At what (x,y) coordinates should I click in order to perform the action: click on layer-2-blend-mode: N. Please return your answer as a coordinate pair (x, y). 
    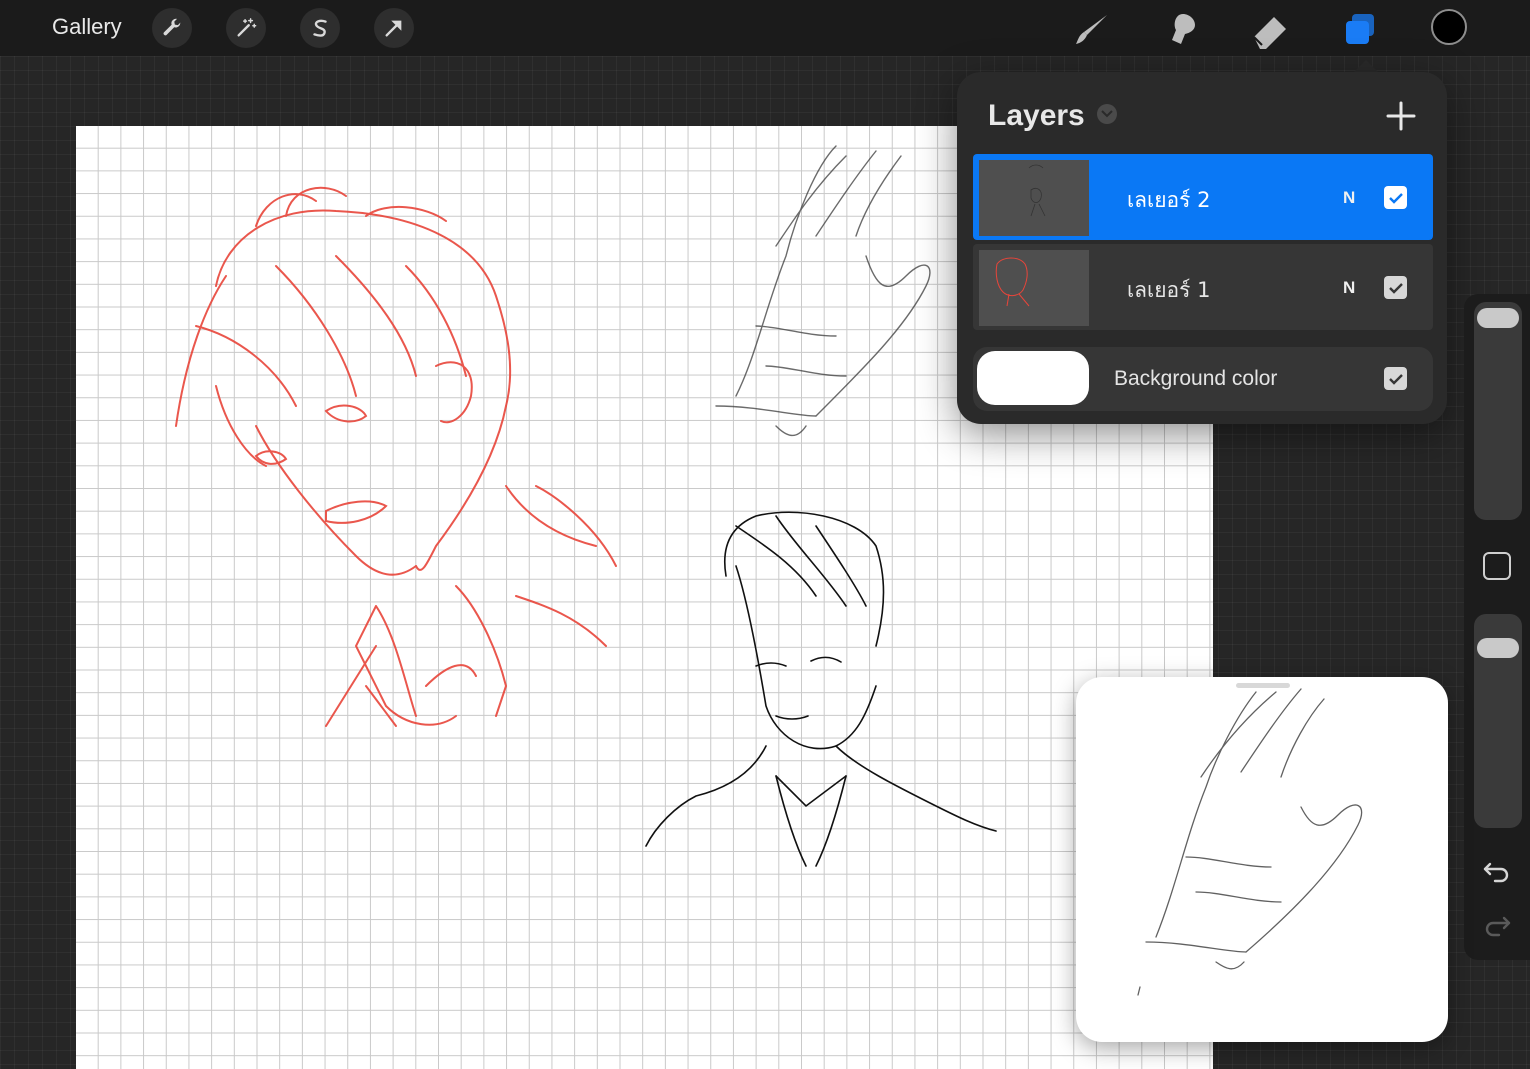
    Looking at the image, I should click on (1349, 198).